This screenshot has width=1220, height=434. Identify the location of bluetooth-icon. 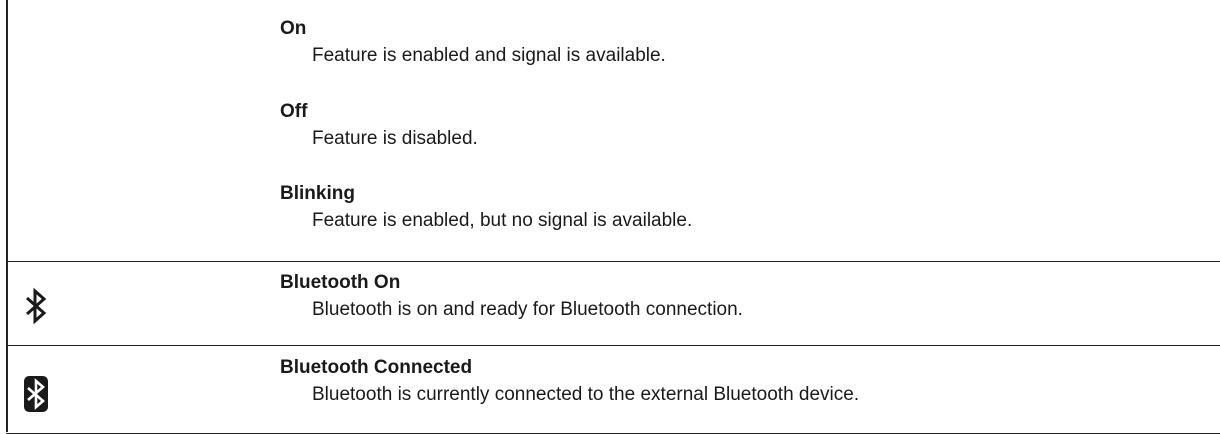
(36, 306).